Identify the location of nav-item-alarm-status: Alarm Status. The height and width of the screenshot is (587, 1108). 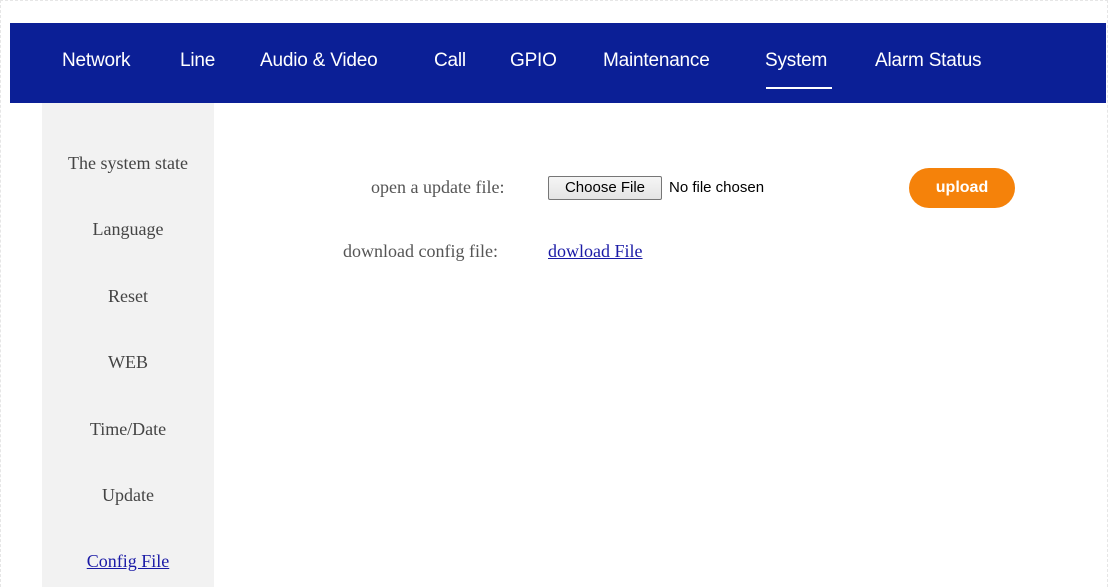
(928, 61).